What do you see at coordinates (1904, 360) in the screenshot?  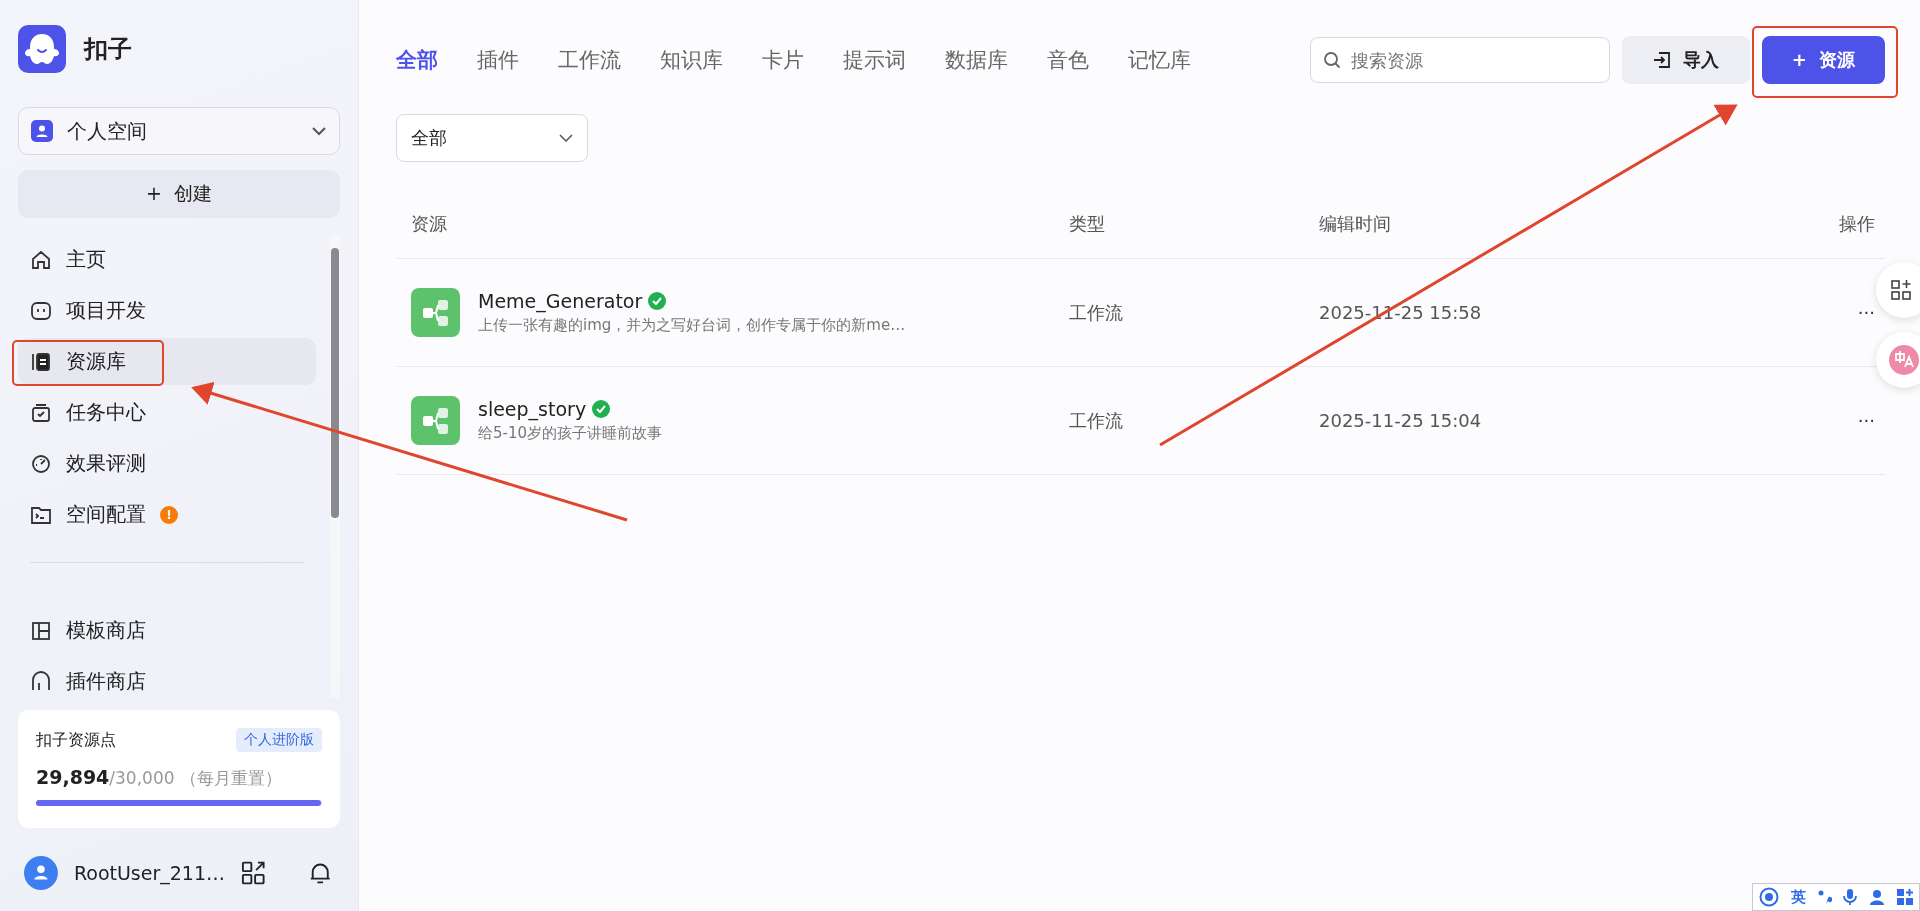 I see `translate-icon` at bounding box center [1904, 360].